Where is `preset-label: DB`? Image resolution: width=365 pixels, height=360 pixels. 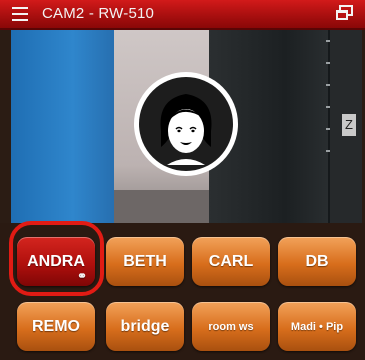 preset-label: DB is located at coordinates (317, 261).